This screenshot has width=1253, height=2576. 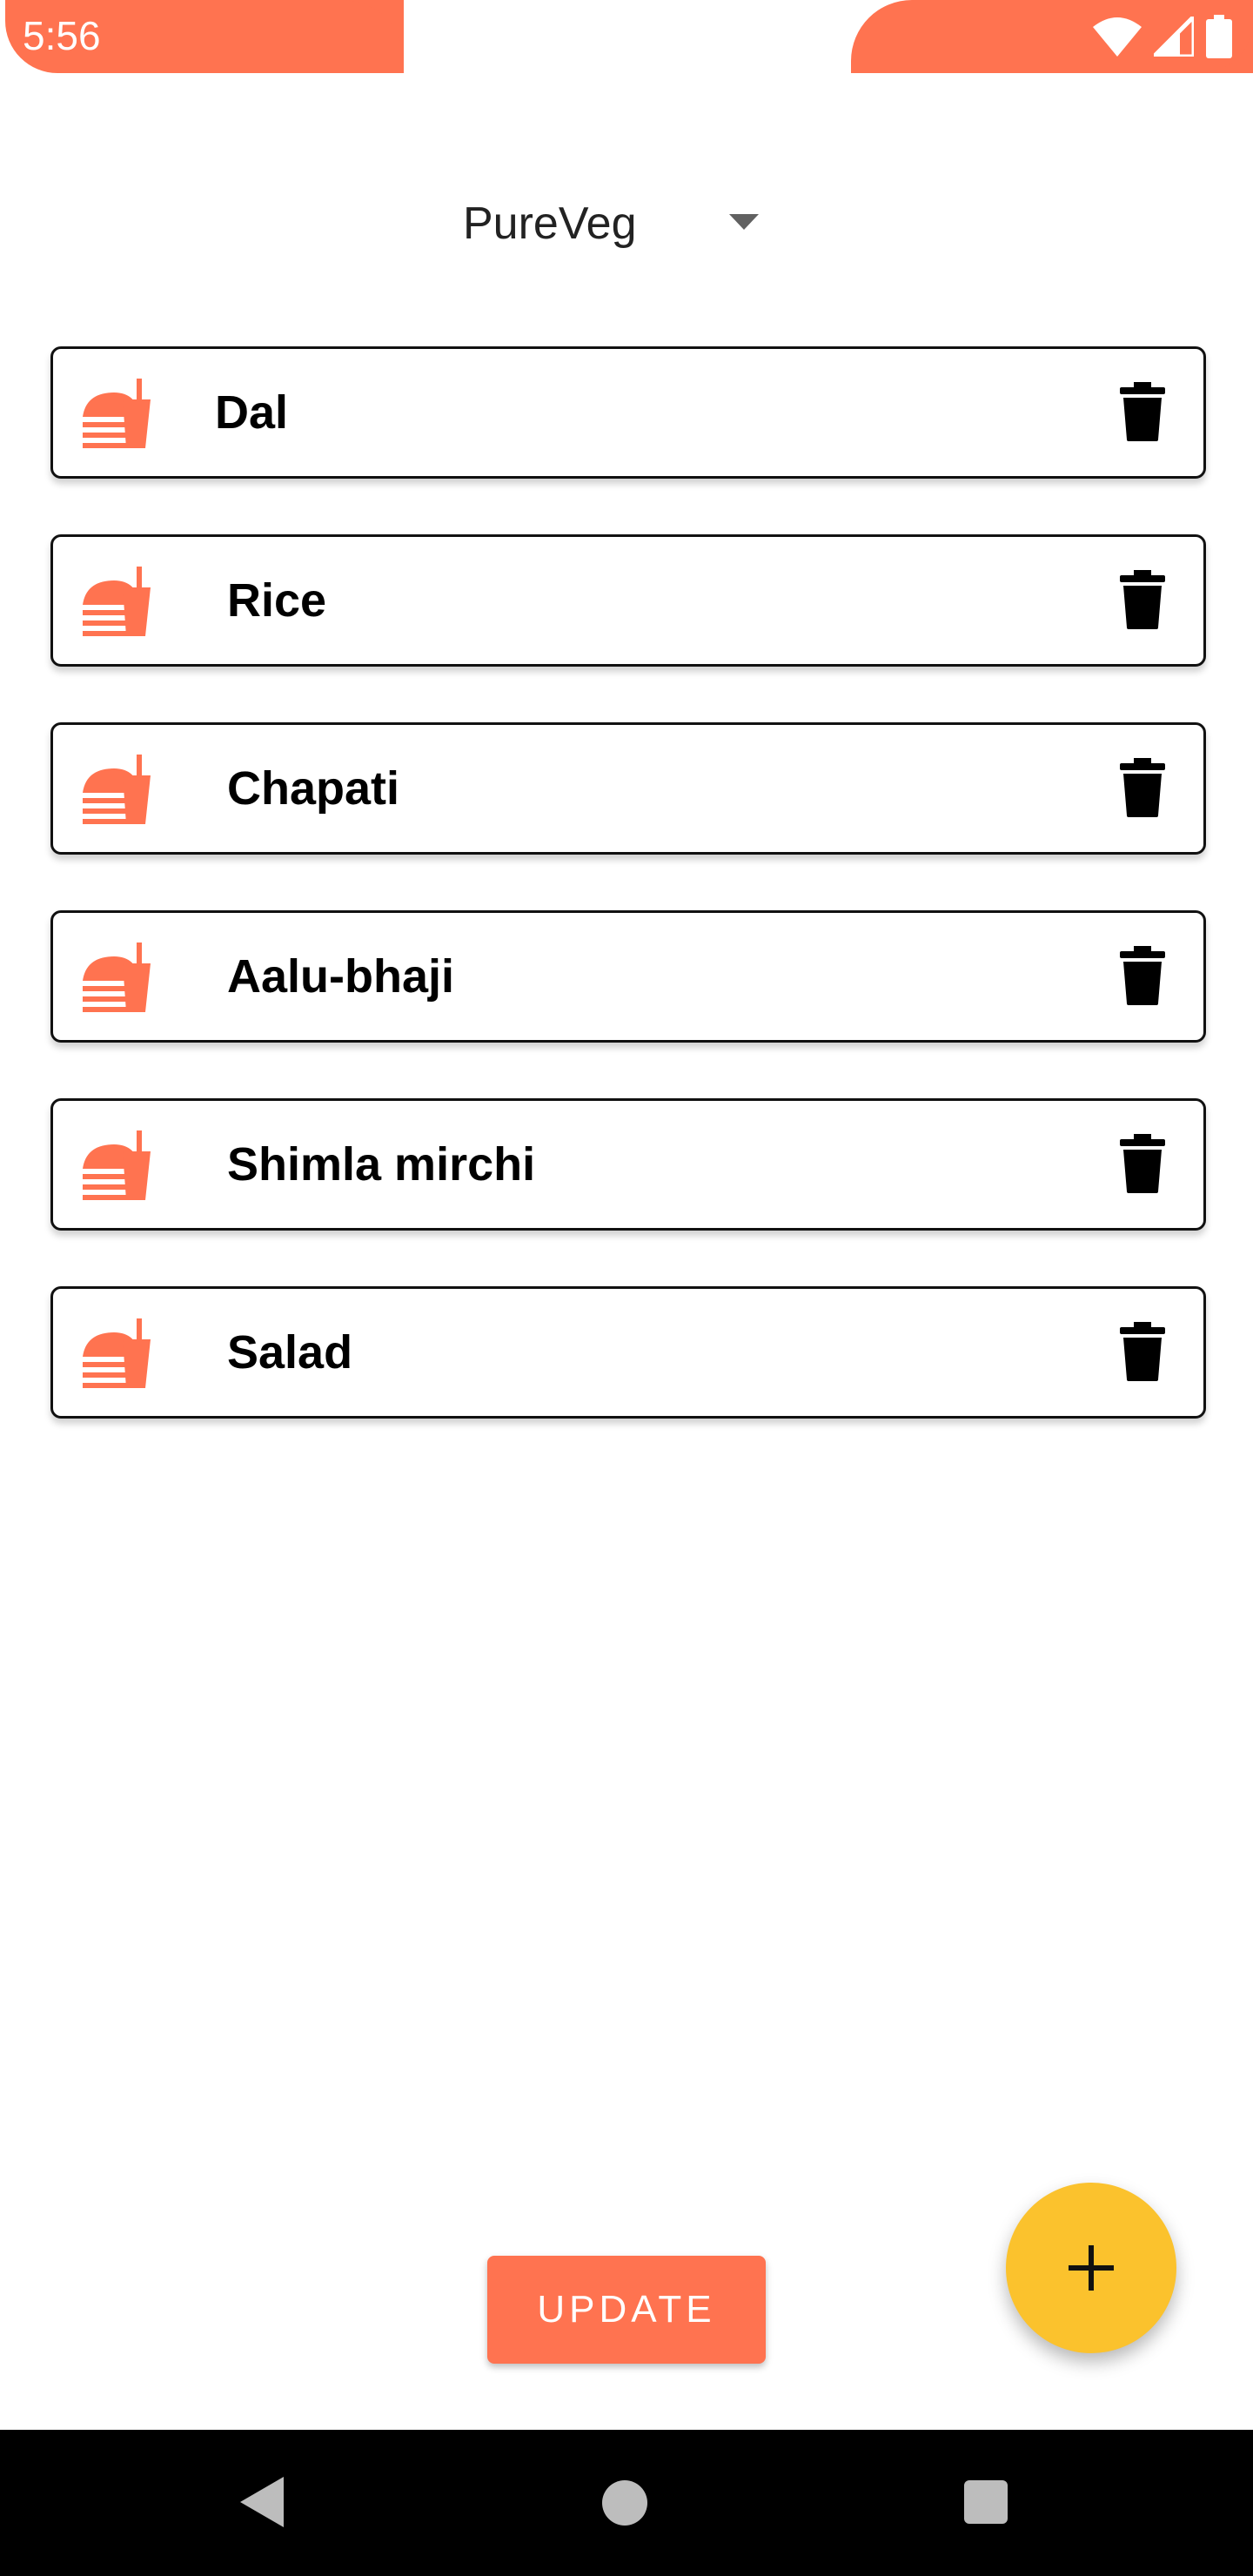 I want to click on navigation-bar, so click(x=626, y=2503).